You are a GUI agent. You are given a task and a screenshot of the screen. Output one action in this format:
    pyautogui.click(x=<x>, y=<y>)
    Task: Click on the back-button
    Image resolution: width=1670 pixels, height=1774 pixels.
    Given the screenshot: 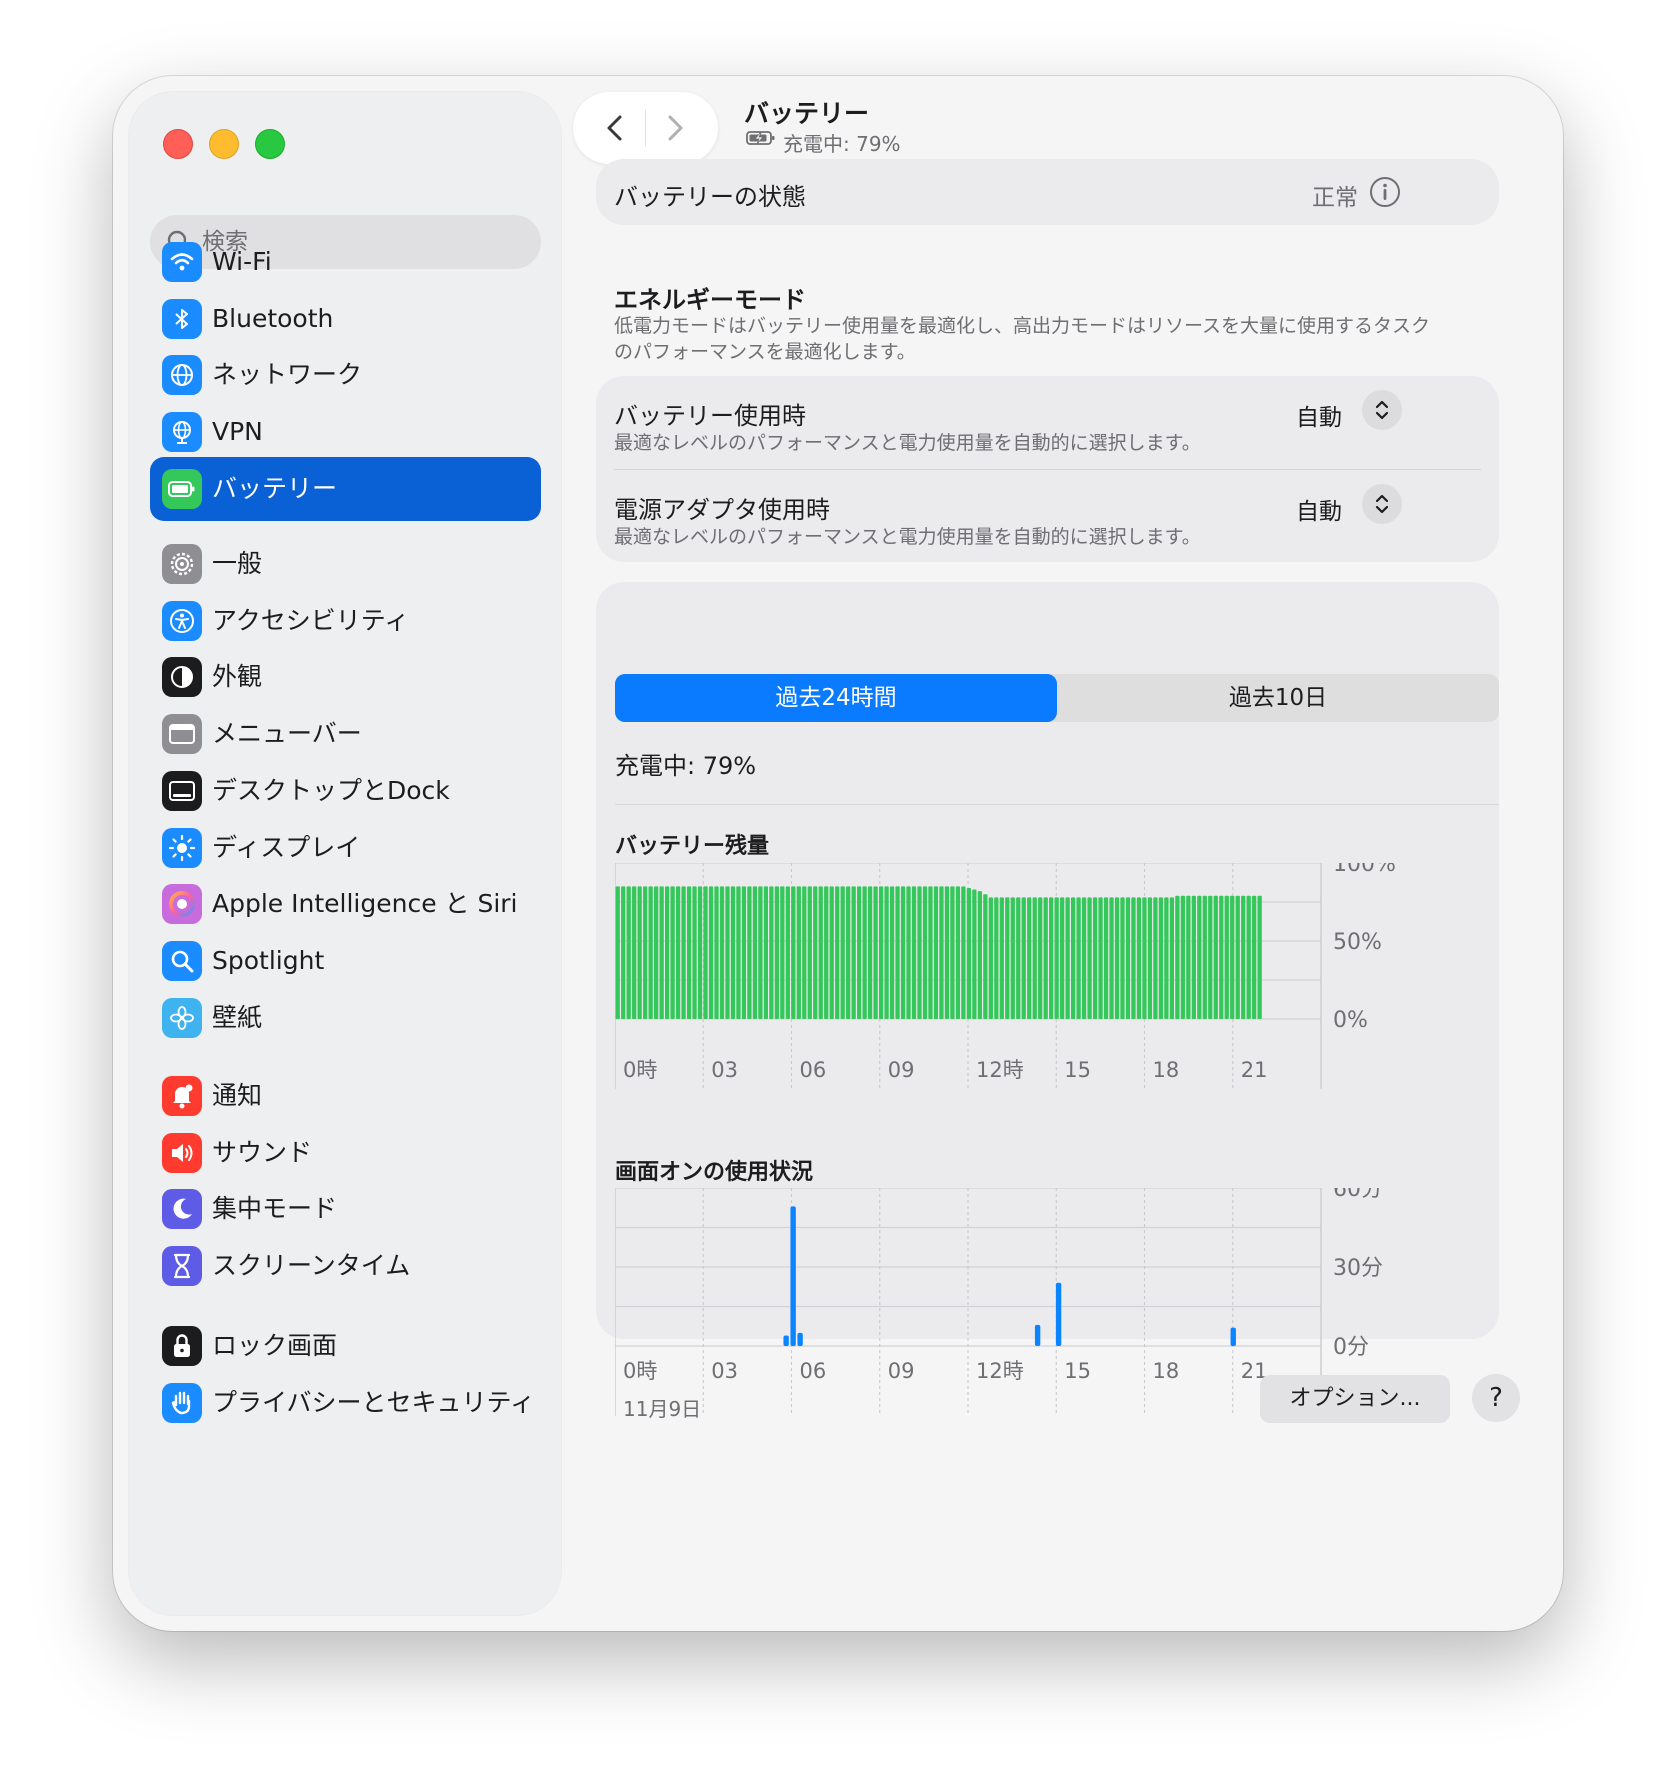 What is the action you would take?
    pyautogui.click(x=615, y=128)
    